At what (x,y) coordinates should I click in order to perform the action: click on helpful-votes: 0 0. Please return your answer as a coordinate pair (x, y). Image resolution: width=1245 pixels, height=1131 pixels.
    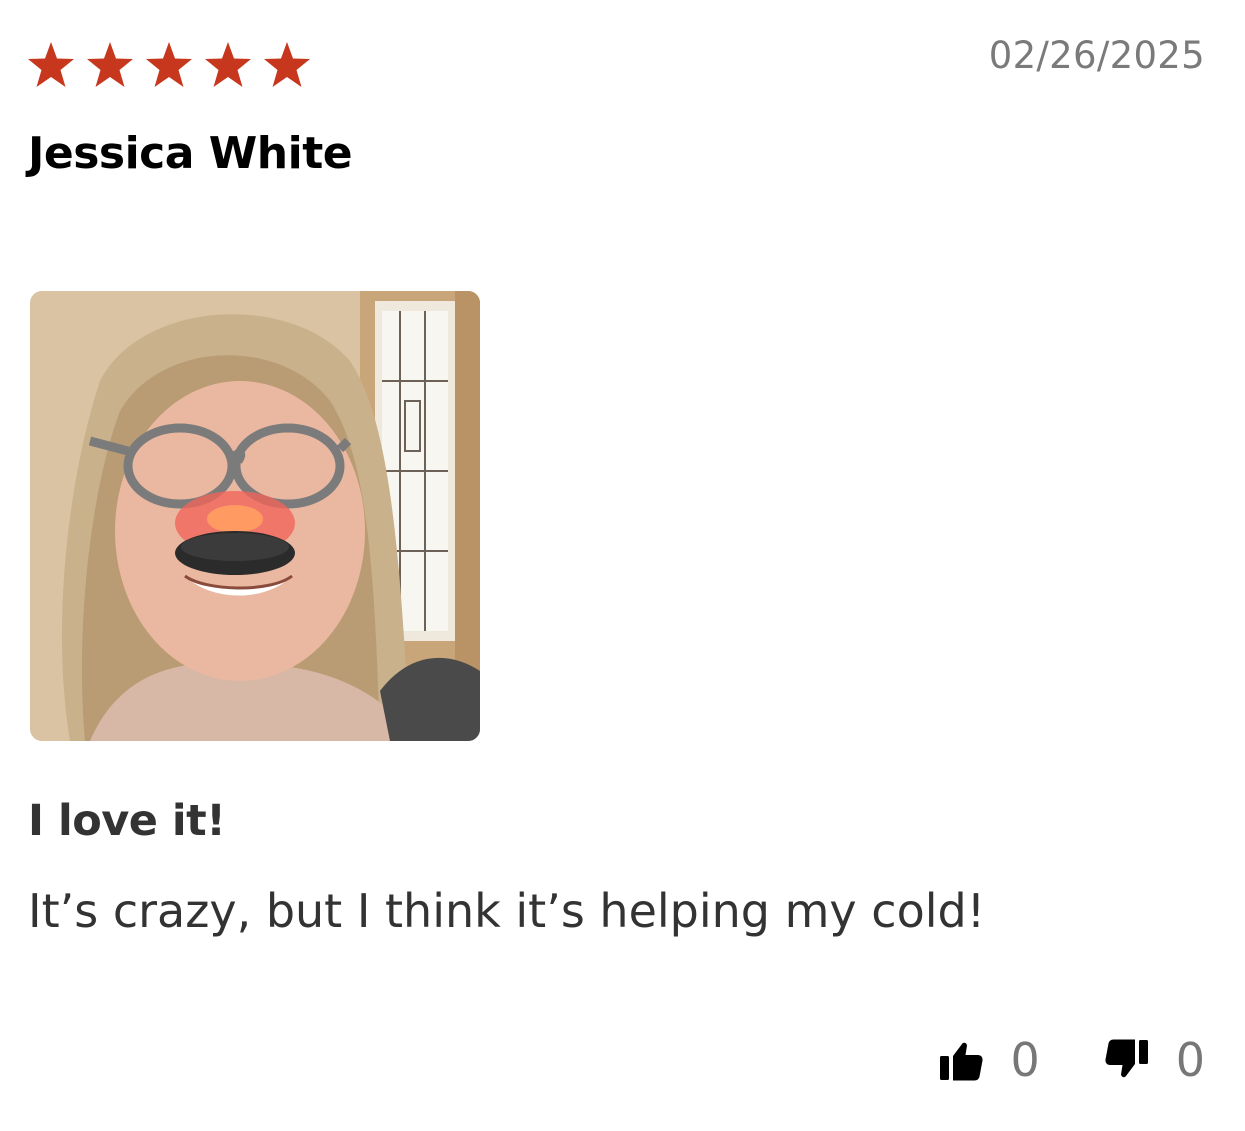
    Looking at the image, I should click on (1071, 1060).